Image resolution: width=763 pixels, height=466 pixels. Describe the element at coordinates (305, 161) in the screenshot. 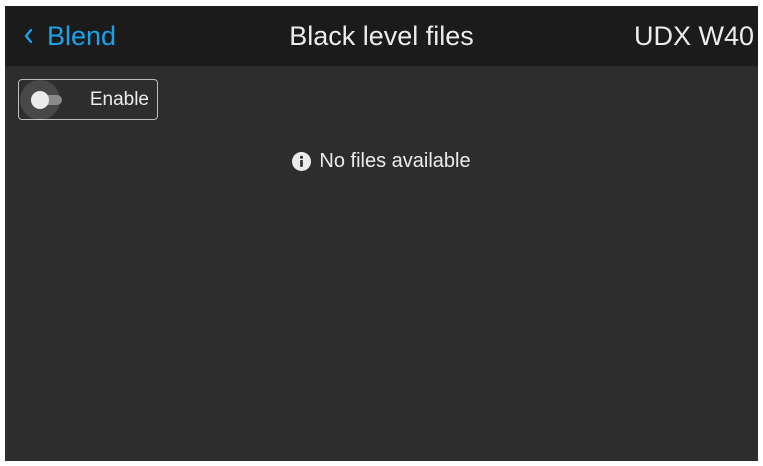

I see `info-icon` at that location.